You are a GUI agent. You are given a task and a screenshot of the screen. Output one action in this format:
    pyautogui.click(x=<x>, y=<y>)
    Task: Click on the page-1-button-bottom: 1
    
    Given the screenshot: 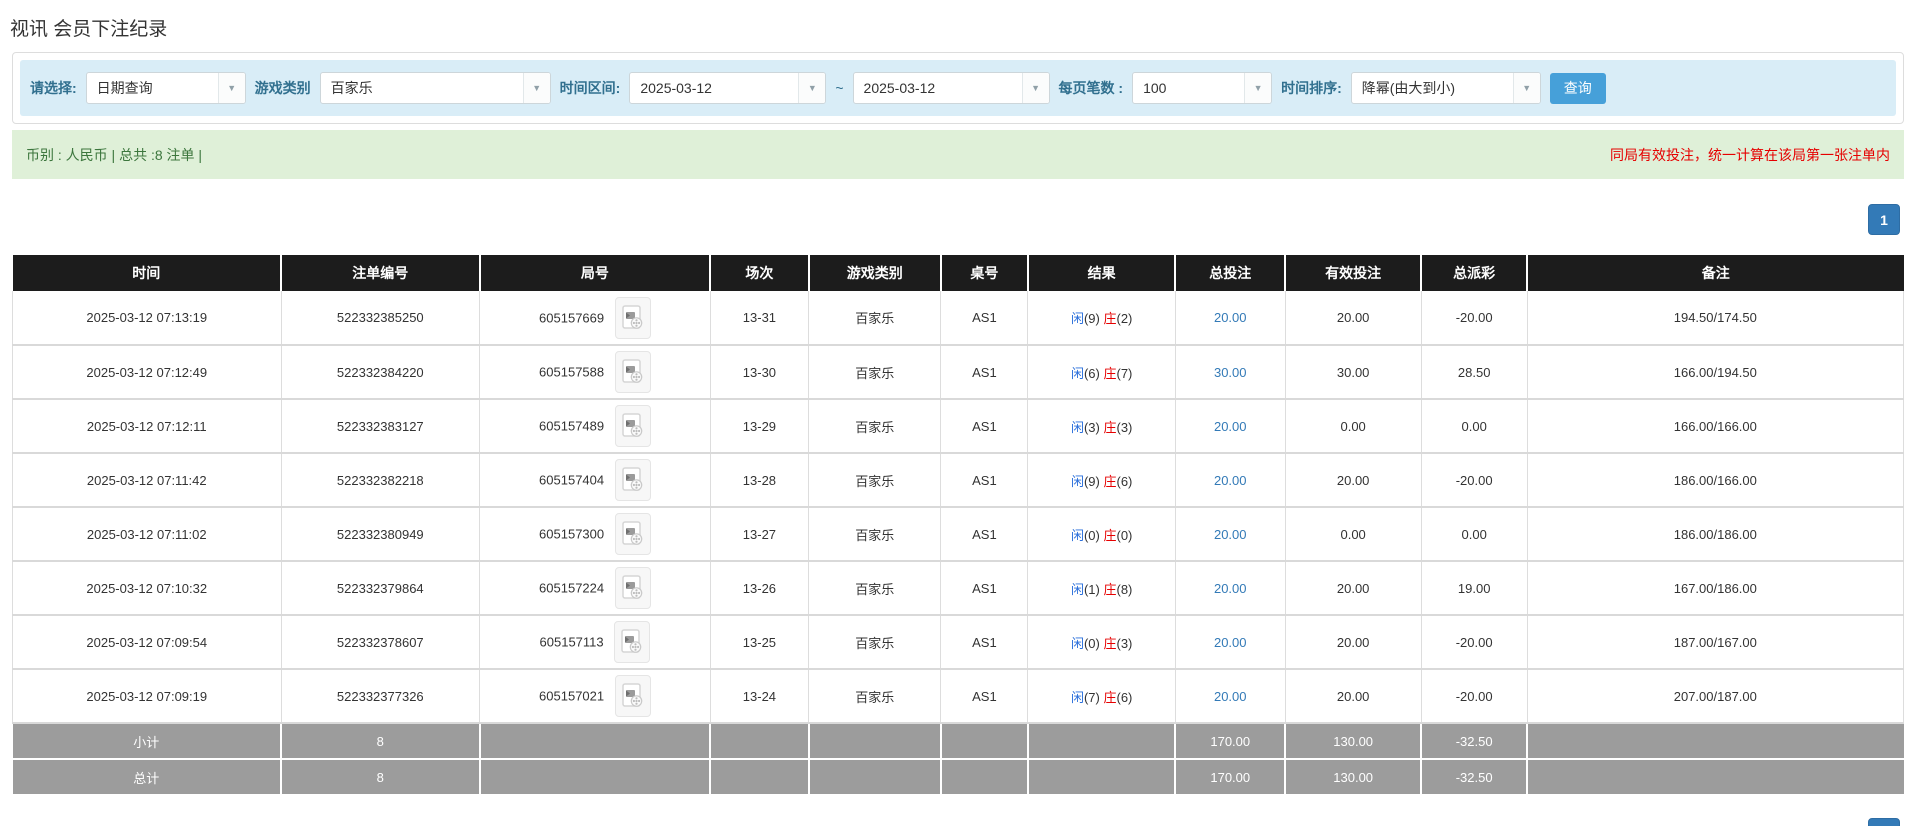 What is the action you would take?
    pyautogui.click(x=1884, y=822)
    